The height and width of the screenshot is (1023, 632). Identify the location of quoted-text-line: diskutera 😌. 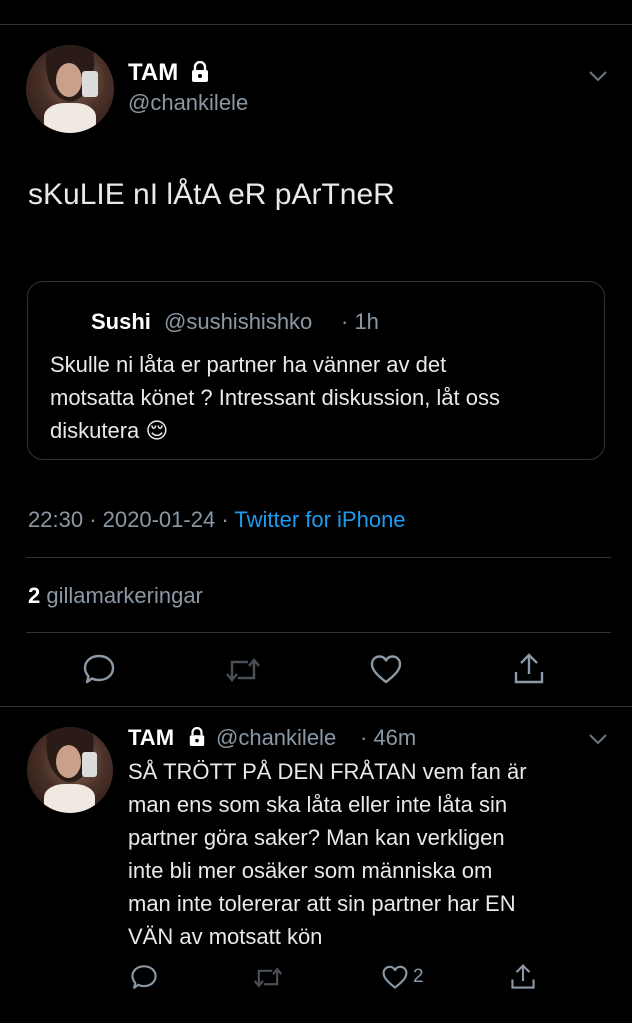
(109, 430).